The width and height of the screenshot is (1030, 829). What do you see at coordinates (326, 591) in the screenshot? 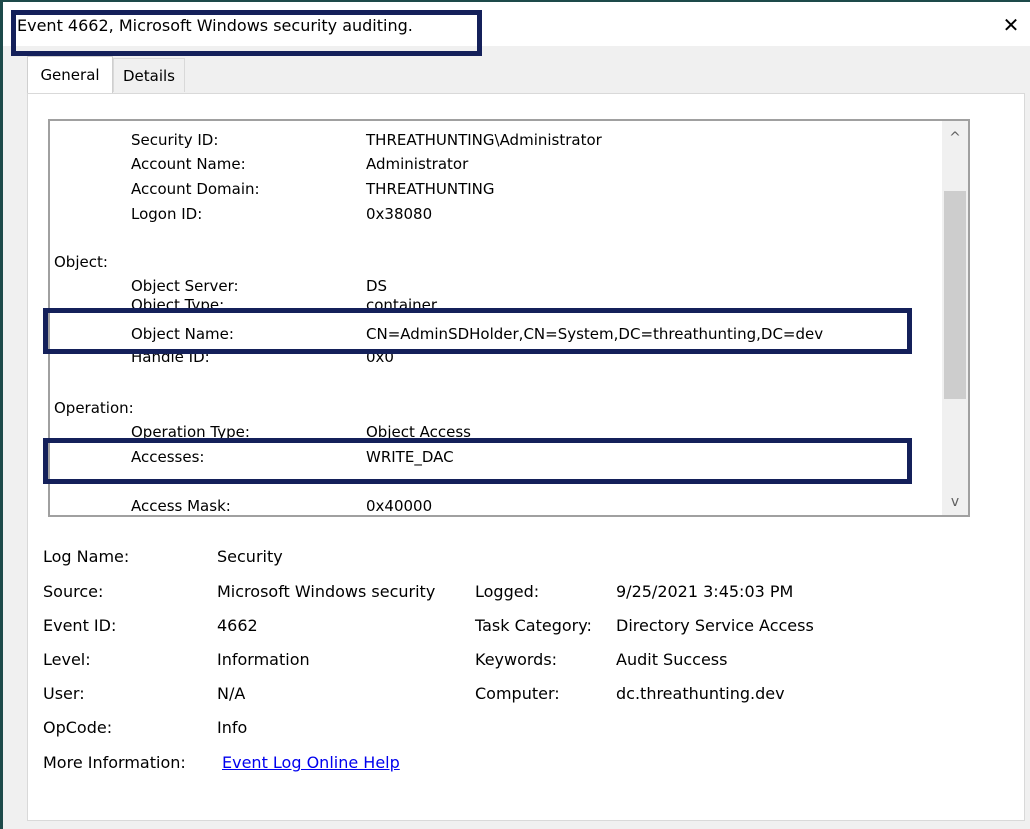
I see `source-value: Microsoft Windows security` at bounding box center [326, 591].